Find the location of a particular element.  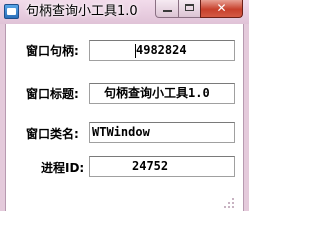

maximize-icon is located at coordinates (189, 7).